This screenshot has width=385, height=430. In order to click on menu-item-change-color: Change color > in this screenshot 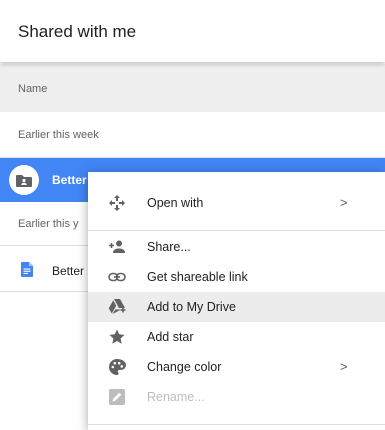, I will do `click(236, 367)`.